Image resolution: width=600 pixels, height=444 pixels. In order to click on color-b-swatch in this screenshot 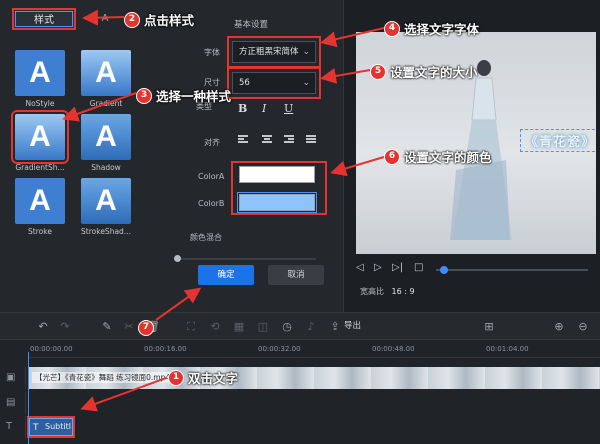, I will do `click(277, 202)`.